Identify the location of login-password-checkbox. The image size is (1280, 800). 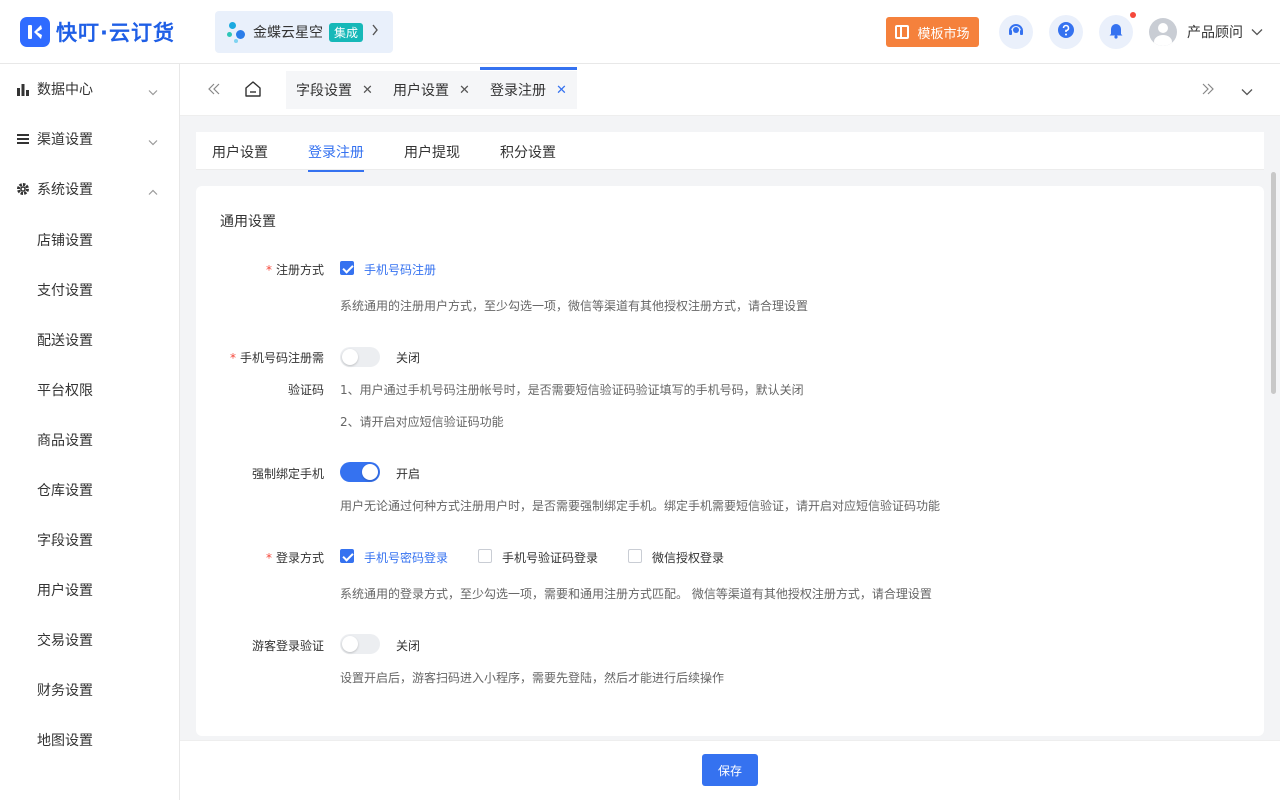
(347, 556).